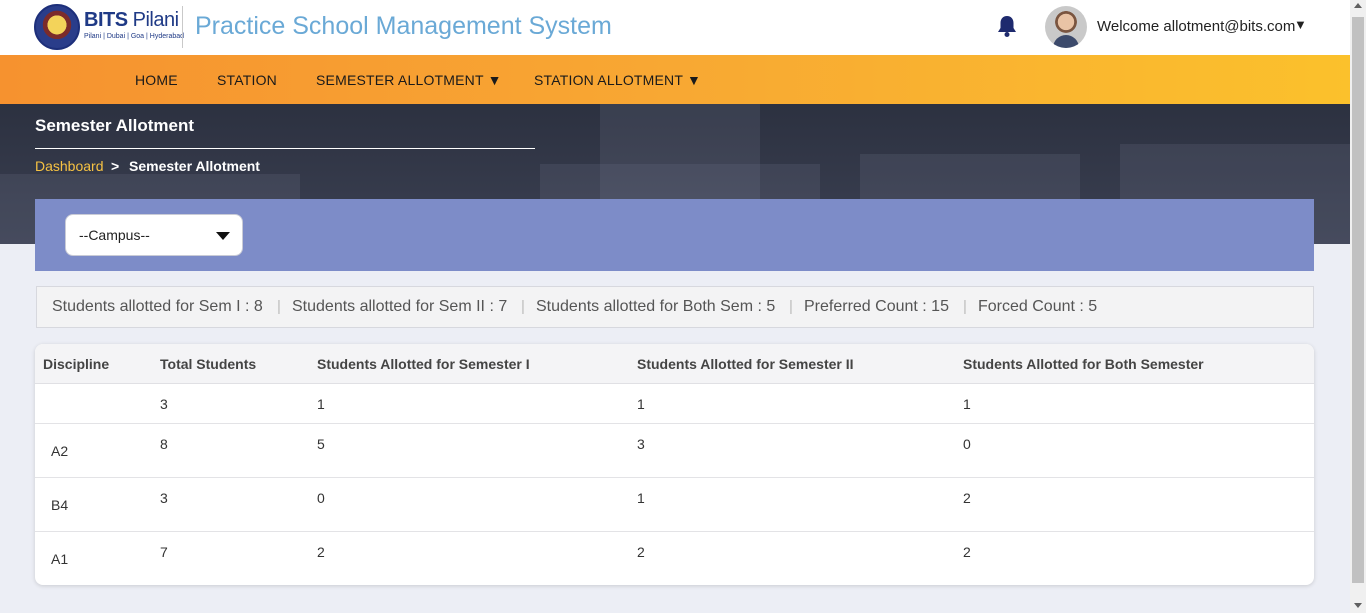 Image resolution: width=1366 pixels, height=613 pixels. What do you see at coordinates (674, 404) in the screenshot?
I see `table-row: 3 1 1 1` at bounding box center [674, 404].